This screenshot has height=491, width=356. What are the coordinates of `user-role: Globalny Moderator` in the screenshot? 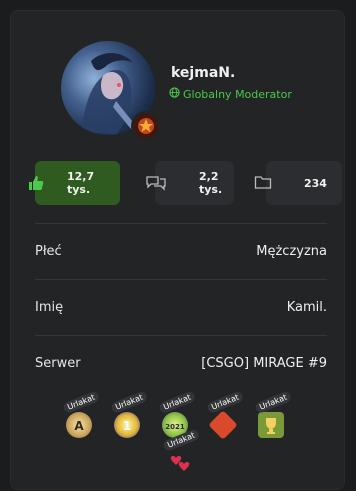 It's located at (230, 94).